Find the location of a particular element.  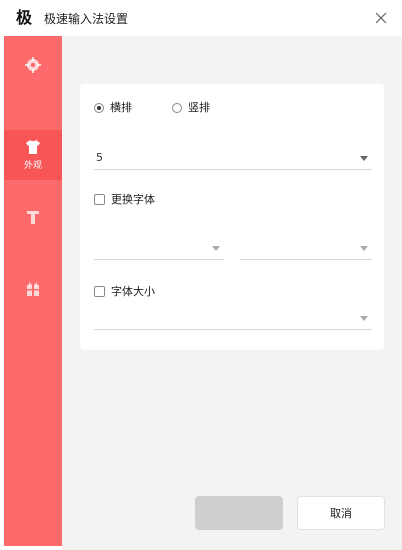

radio-label: 竖排 is located at coordinates (199, 107).